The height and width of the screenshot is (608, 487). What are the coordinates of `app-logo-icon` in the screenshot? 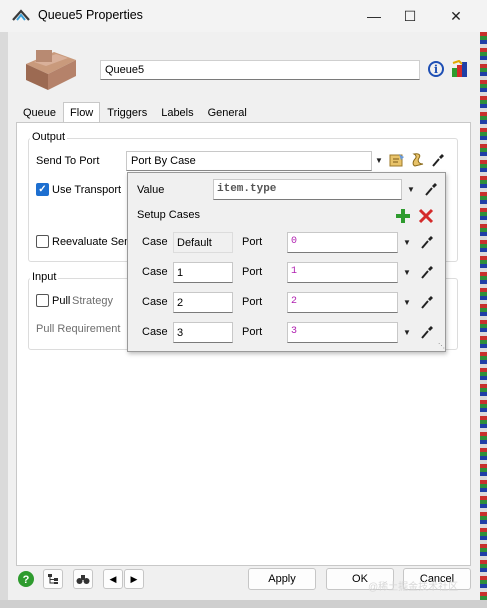 It's located at (21, 15).